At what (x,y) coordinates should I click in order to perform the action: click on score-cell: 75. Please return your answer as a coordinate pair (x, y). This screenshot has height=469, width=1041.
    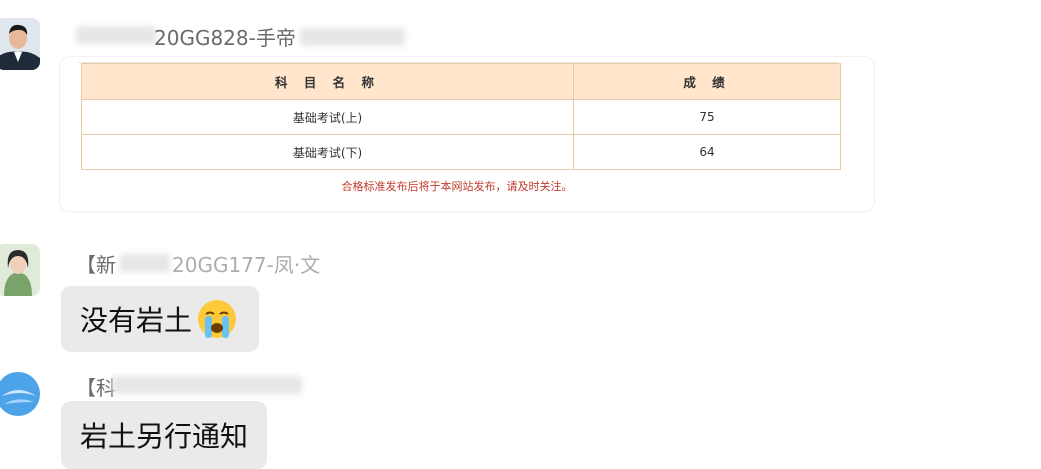
    Looking at the image, I should click on (707, 117).